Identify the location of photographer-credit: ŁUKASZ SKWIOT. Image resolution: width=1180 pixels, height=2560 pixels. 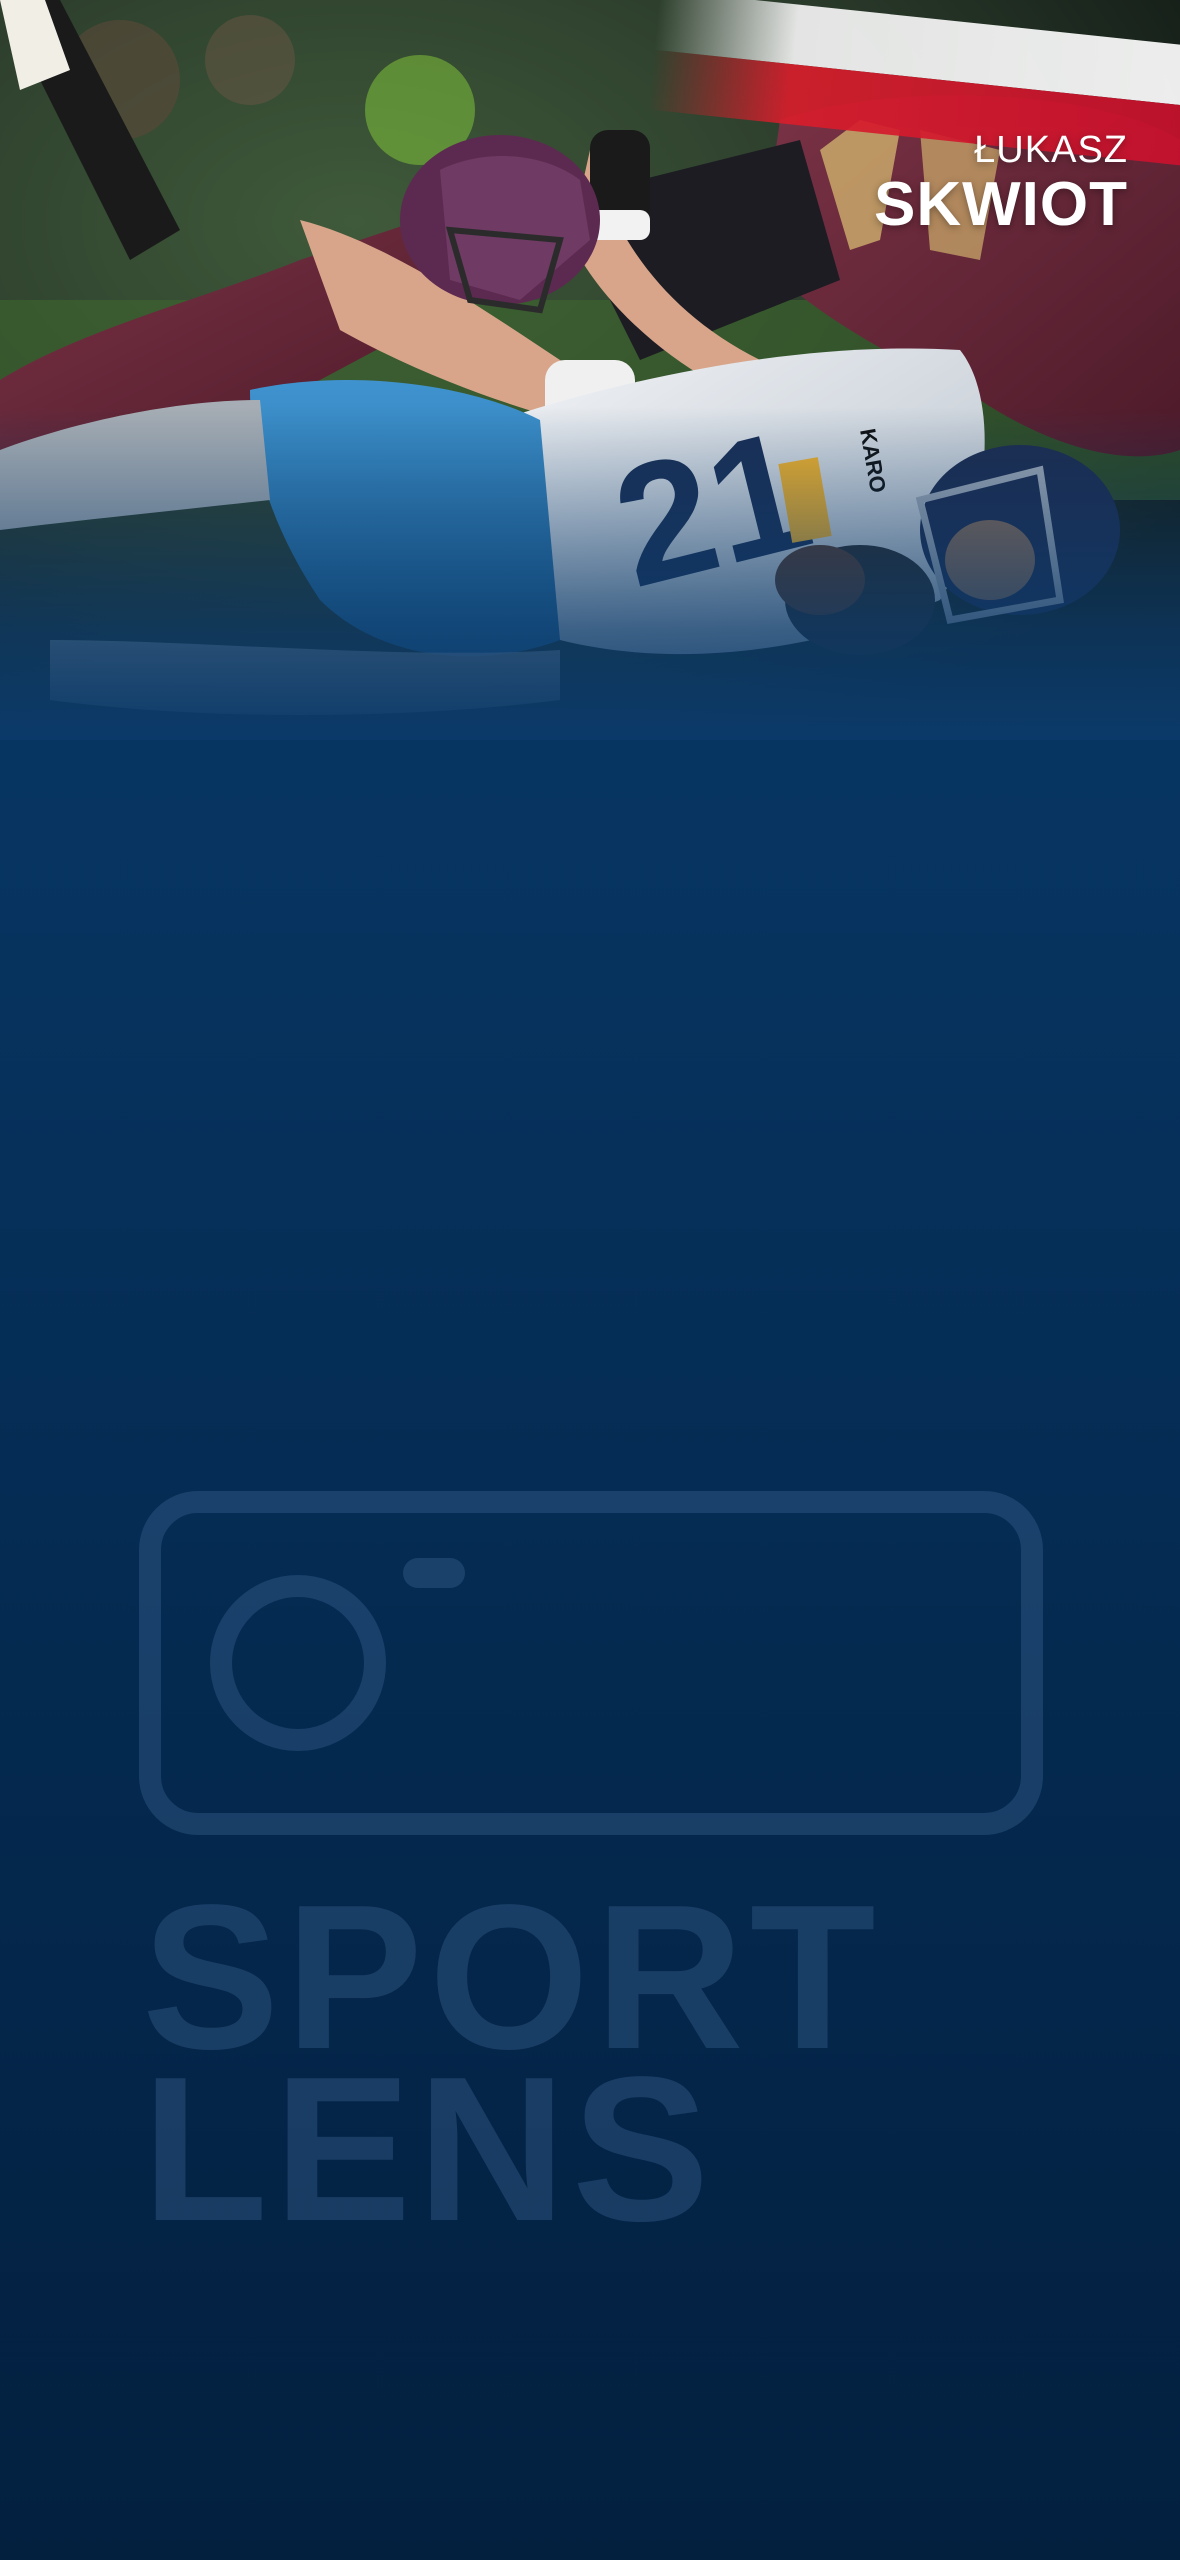
(1001, 183).